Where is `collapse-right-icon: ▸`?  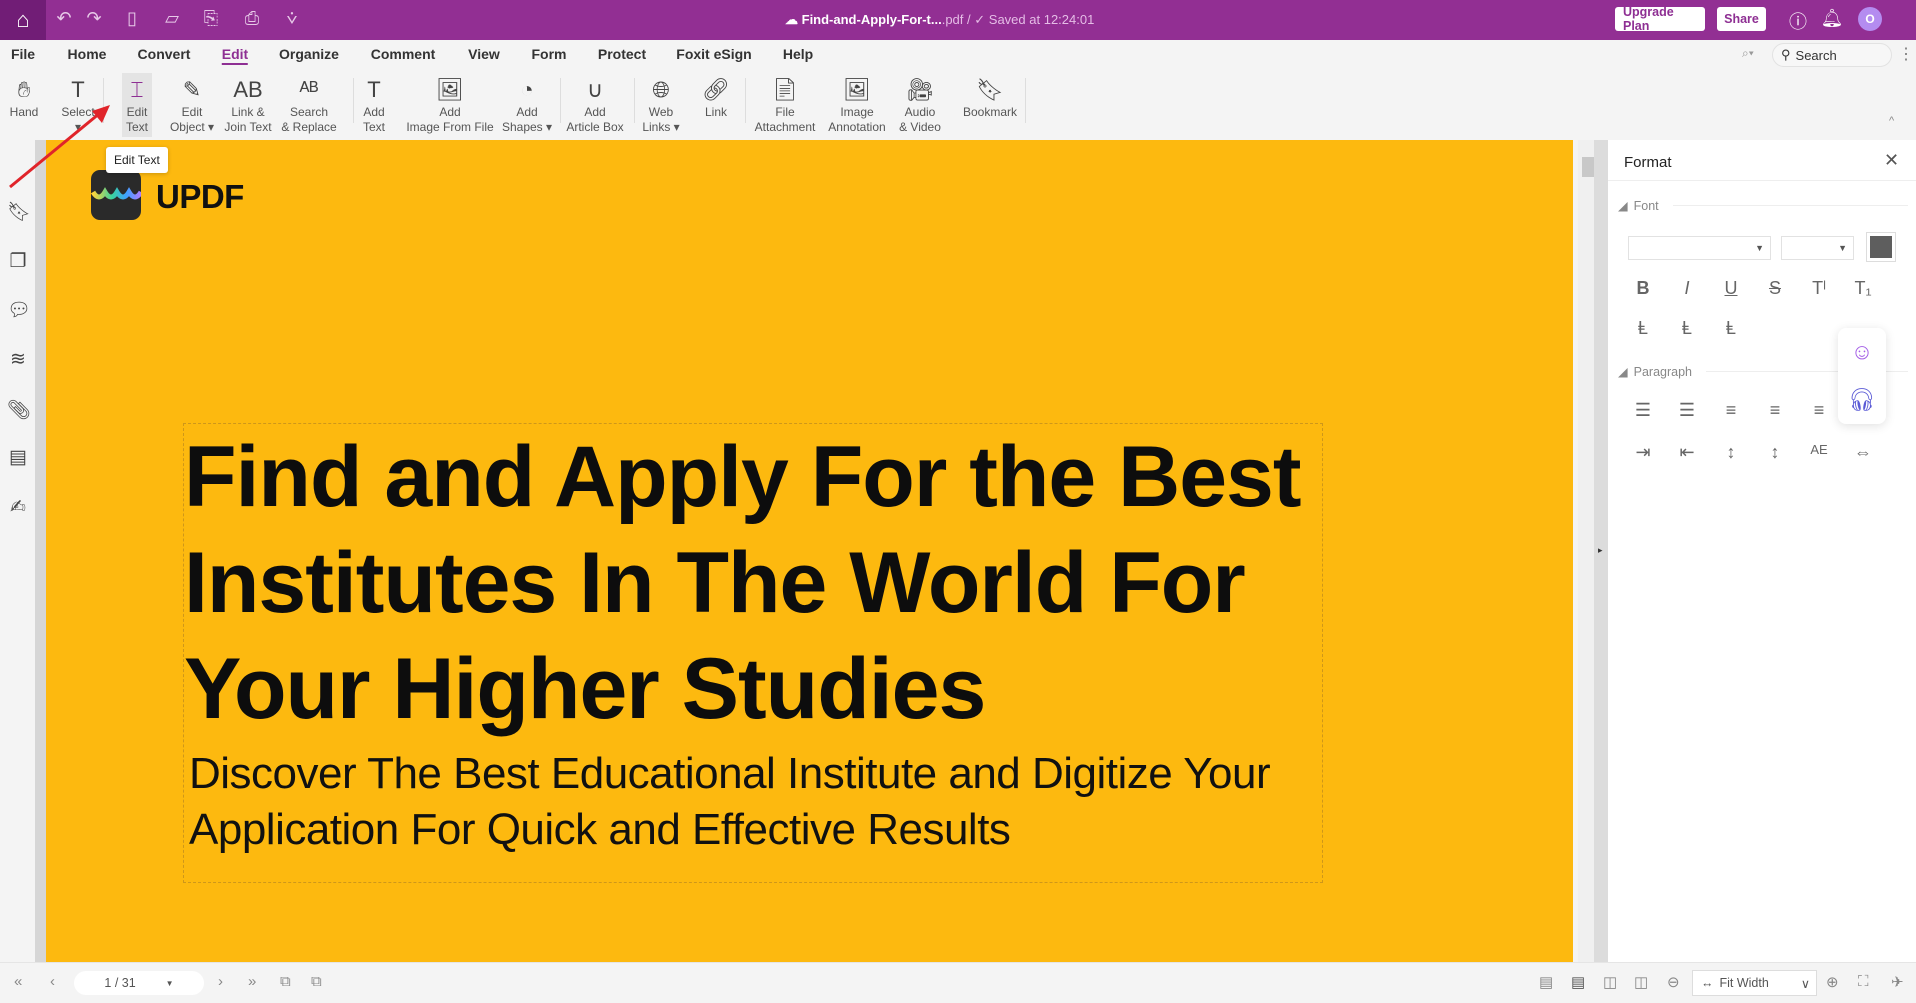
collapse-right-icon: ▸ is located at coordinates (1600, 550).